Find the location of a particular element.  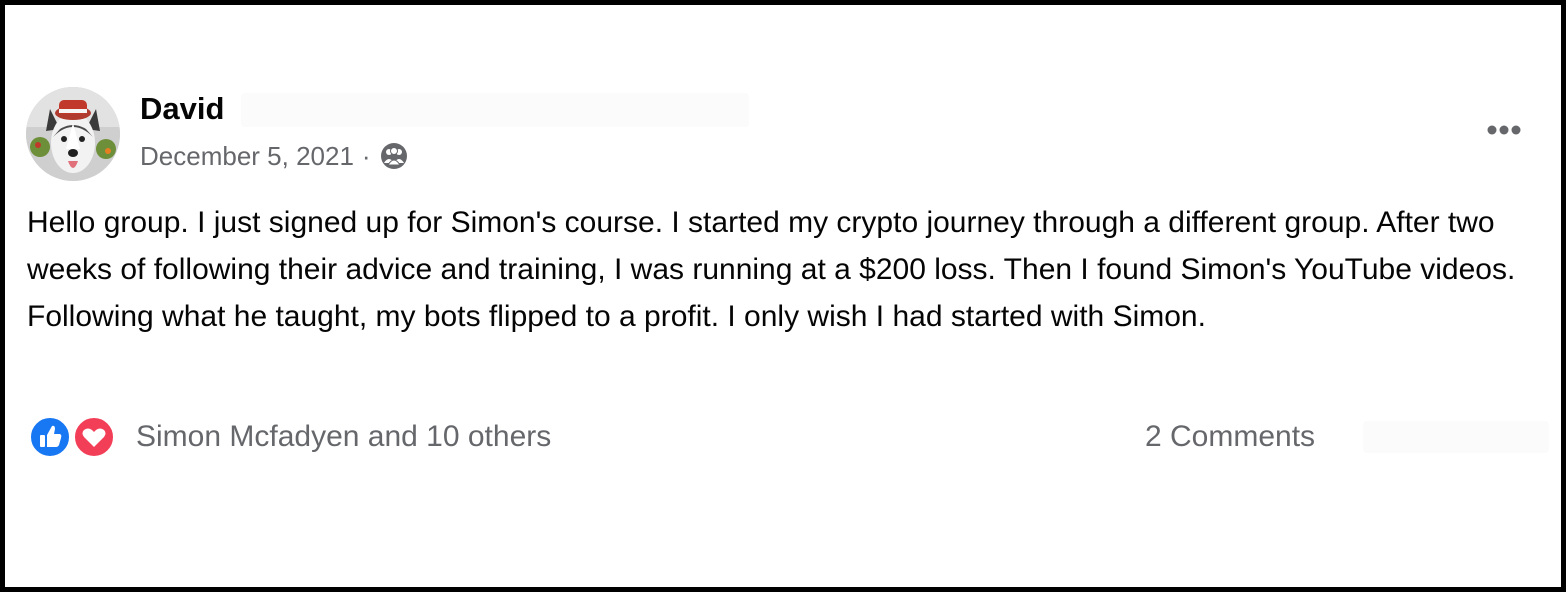

post-date: December 5, 2021 is located at coordinates (247, 156).